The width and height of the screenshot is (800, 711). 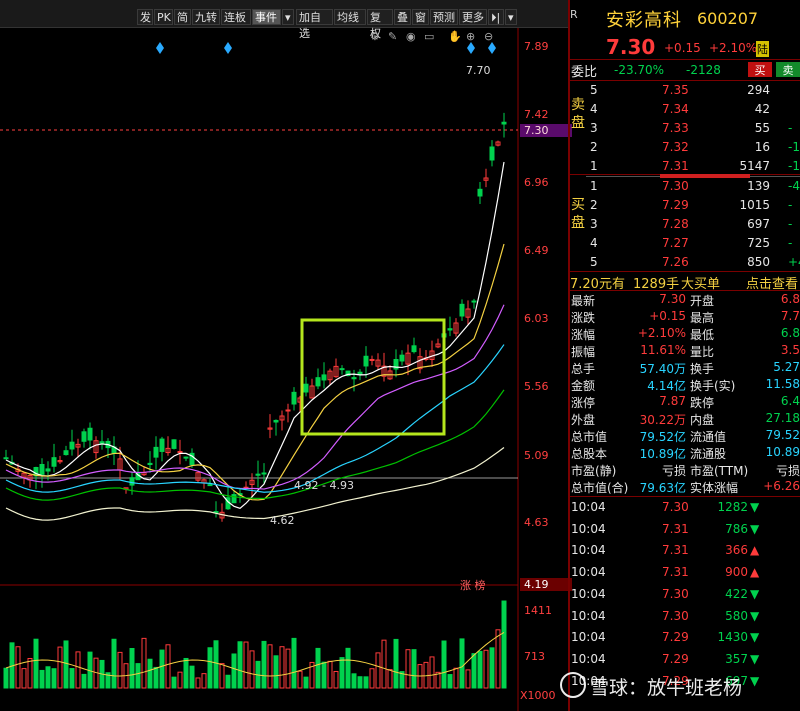 I want to click on toolbar-button-8: 均线, so click(x=350, y=17).